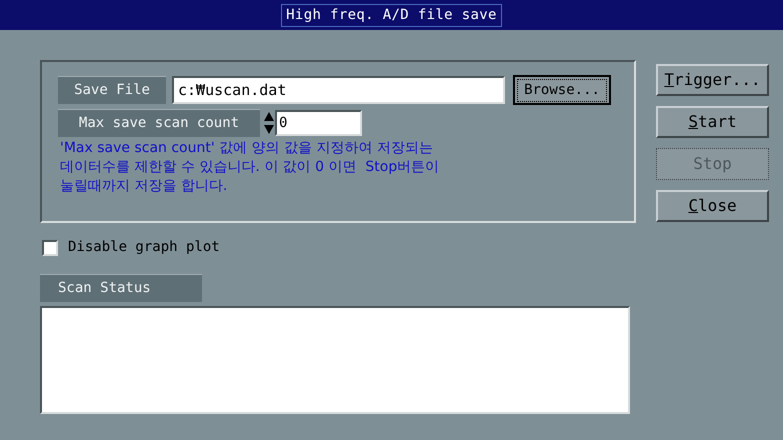 The width and height of the screenshot is (783, 440). What do you see at coordinates (712, 206) in the screenshot?
I see `dialog-button: Close` at bounding box center [712, 206].